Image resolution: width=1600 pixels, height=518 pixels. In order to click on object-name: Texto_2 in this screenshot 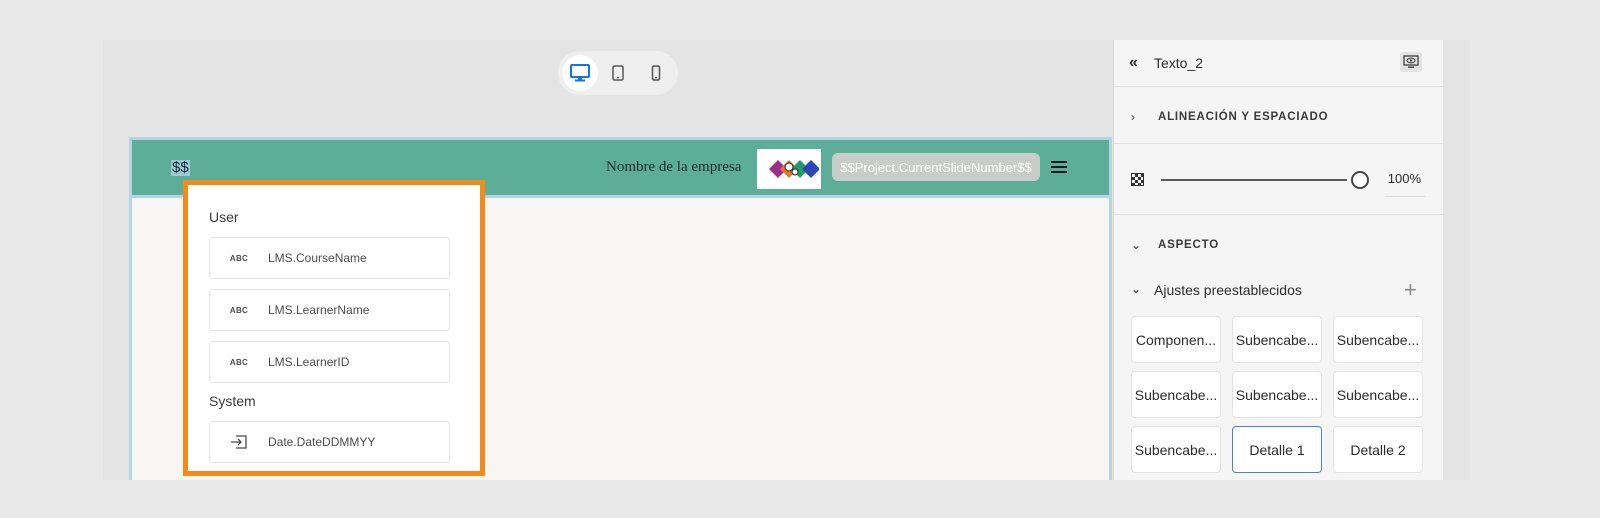, I will do `click(1179, 63)`.